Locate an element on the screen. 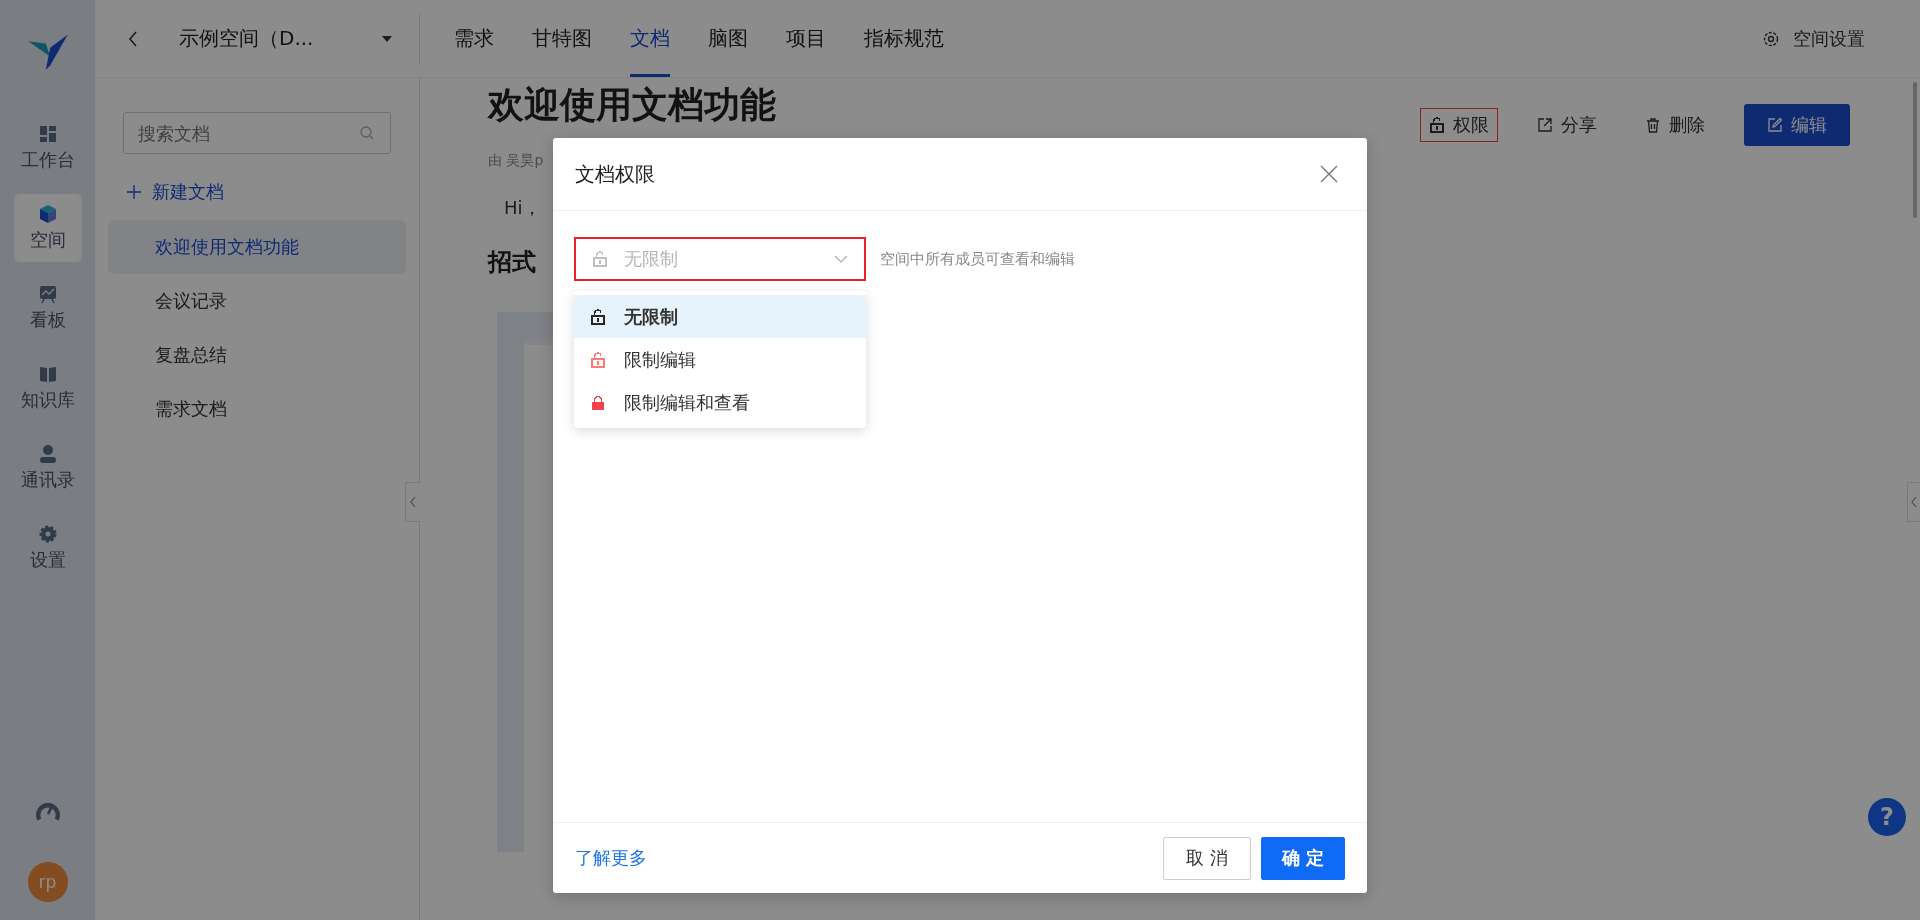  chart-board-icon is located at coordinates (47, 294).